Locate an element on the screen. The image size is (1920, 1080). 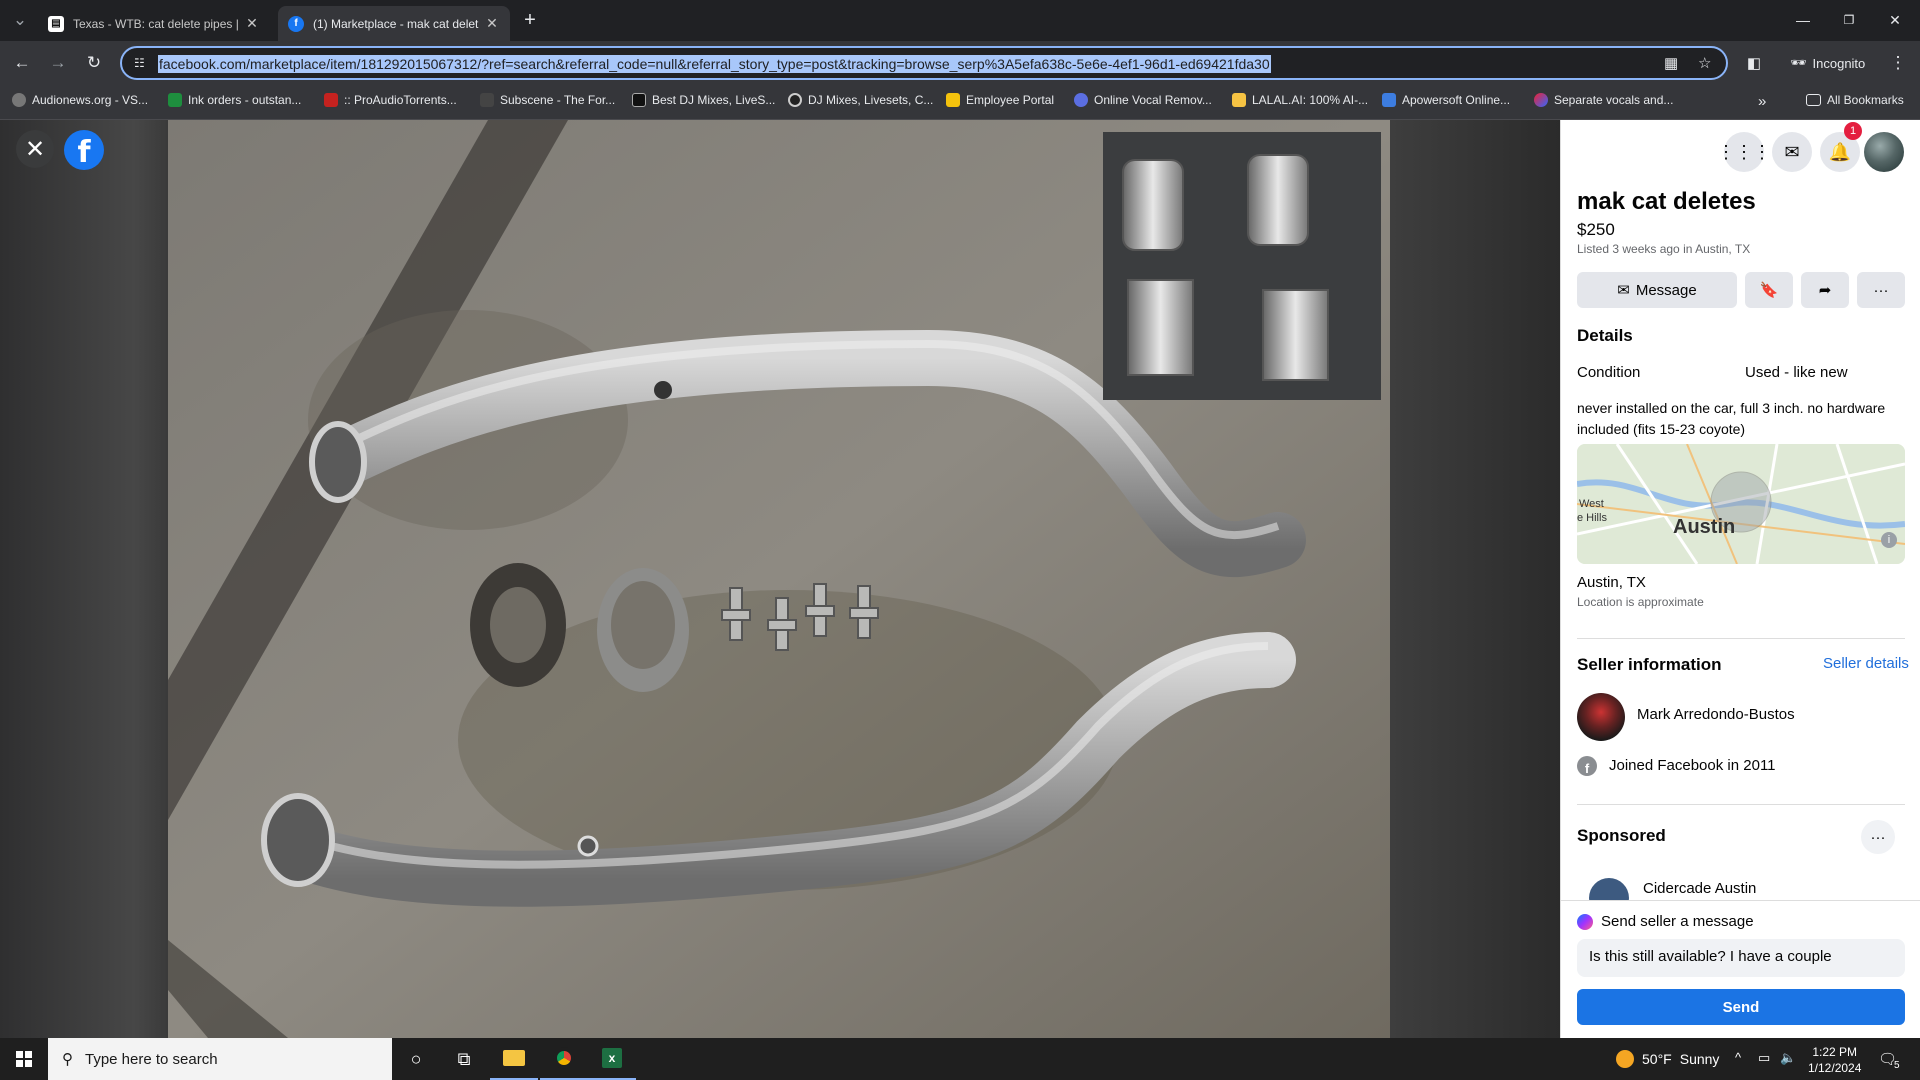
more-bookmarks-button: » is located at coordinates (1762, 101).